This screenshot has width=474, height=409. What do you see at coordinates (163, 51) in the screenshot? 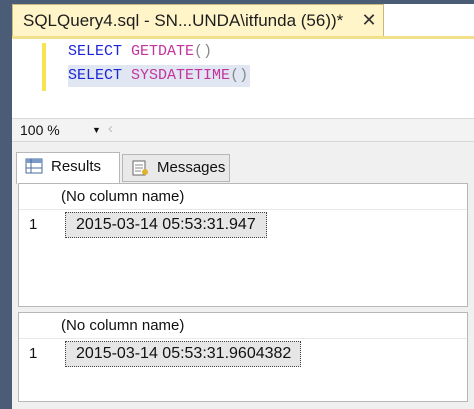
I see `function-name: GETDATE` at bounding box center [163, 51].